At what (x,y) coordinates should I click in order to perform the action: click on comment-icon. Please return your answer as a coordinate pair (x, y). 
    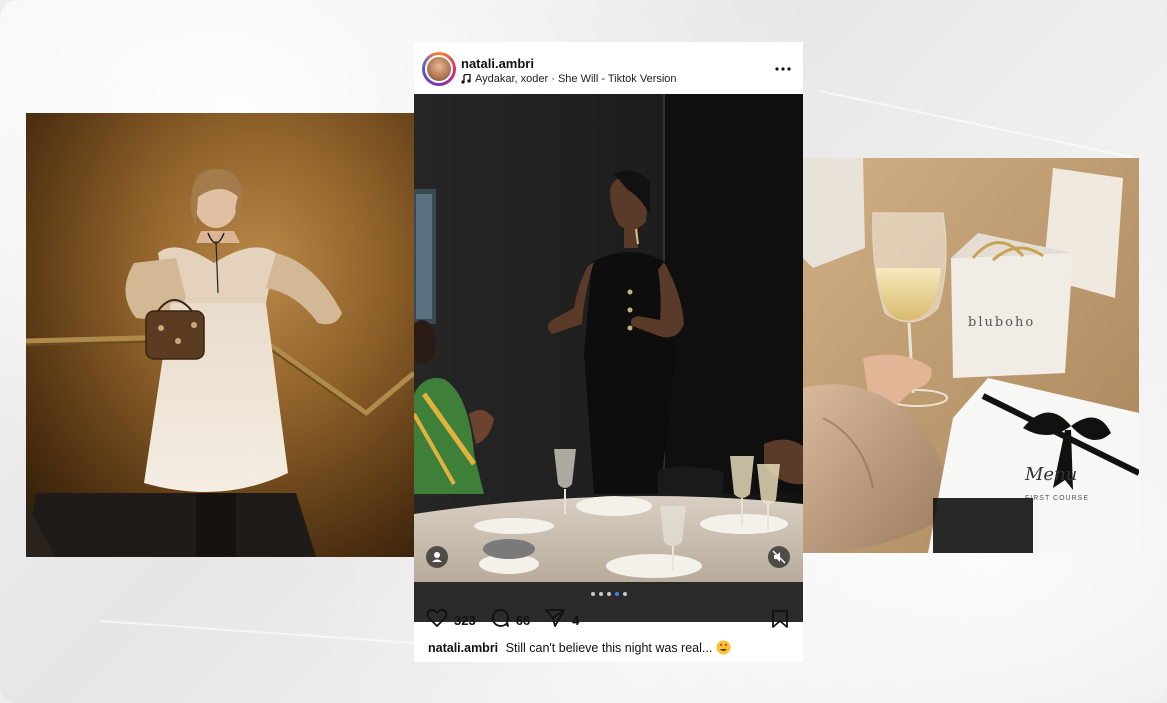
    Looking at the image, I should click on (500, 620).